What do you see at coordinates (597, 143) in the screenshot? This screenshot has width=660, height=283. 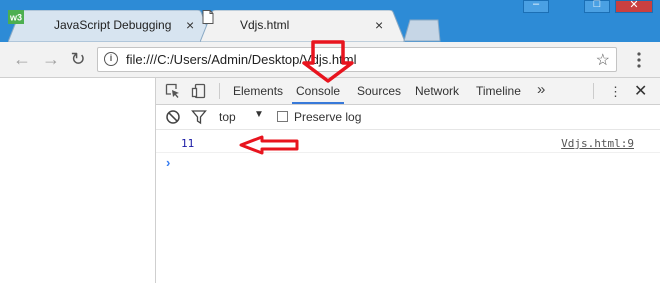 I see `log-source-link: Vdjs.html:9` at bounding box center [597, 143].